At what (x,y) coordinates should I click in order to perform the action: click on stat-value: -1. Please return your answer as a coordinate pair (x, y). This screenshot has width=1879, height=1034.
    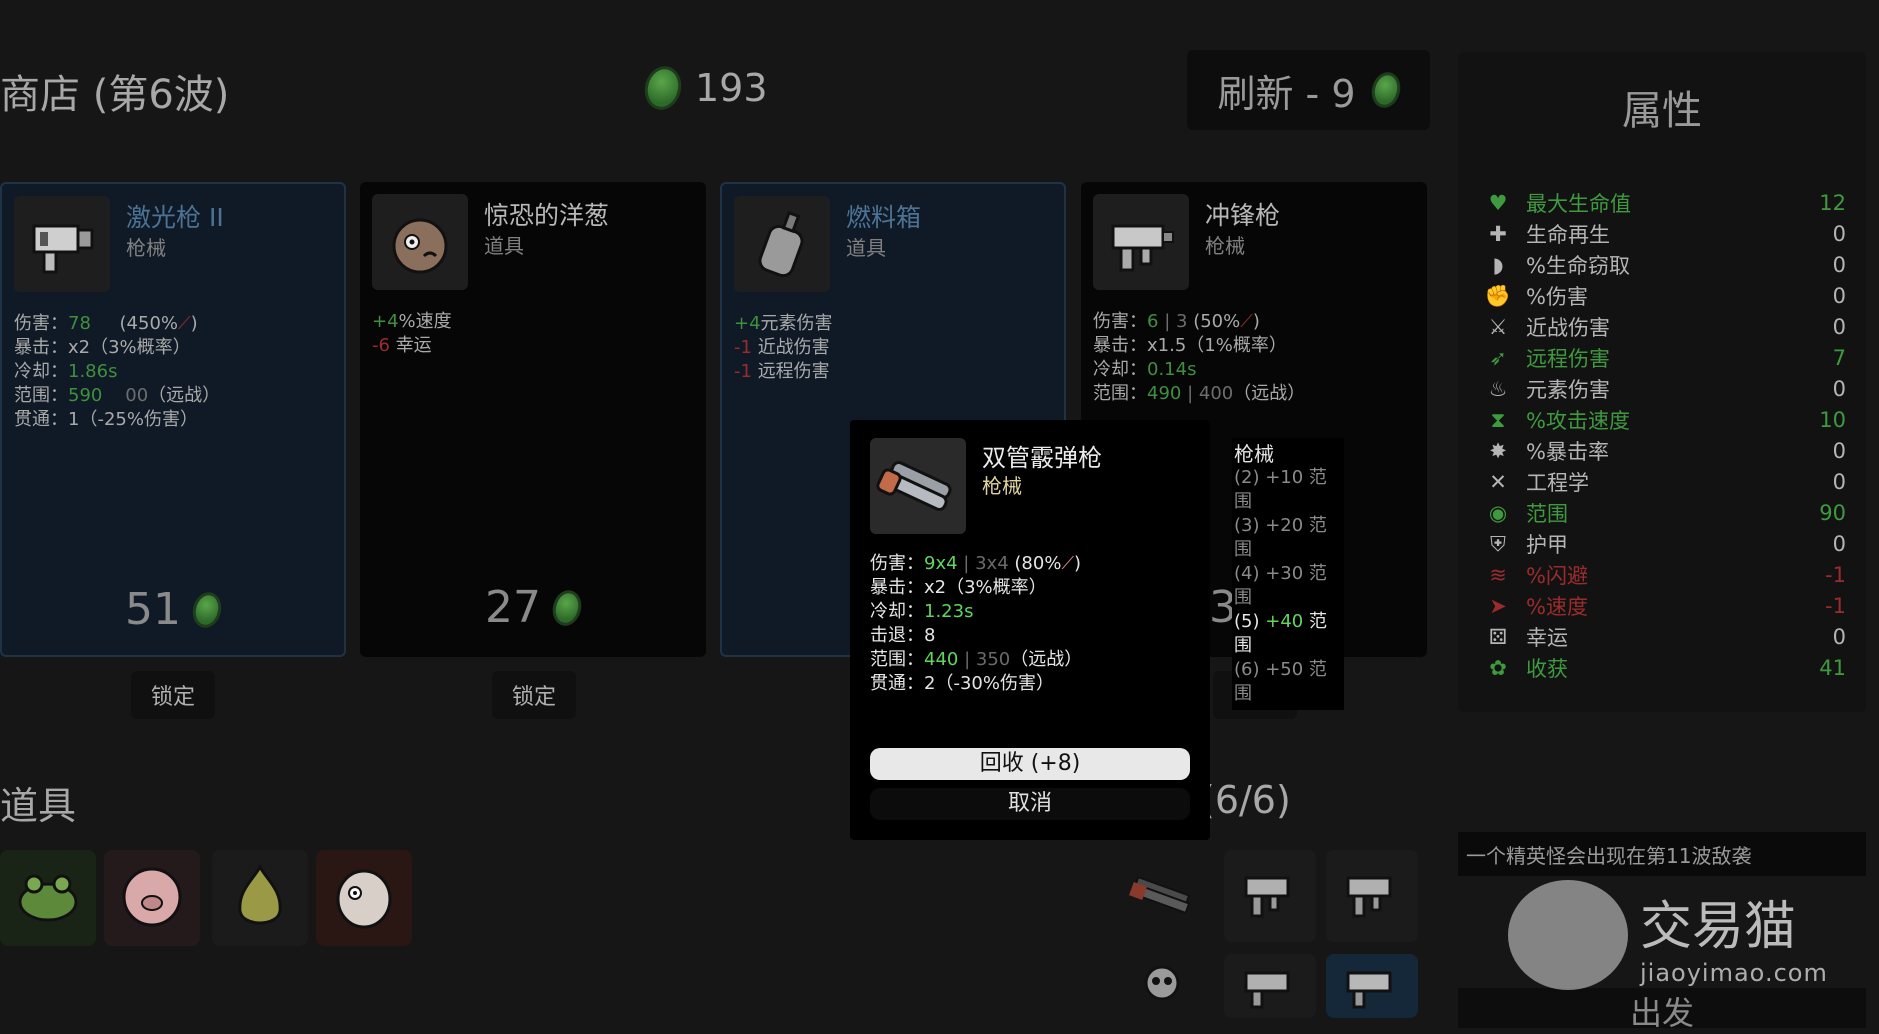
    Looking at the image, I should click on (1835, 606).